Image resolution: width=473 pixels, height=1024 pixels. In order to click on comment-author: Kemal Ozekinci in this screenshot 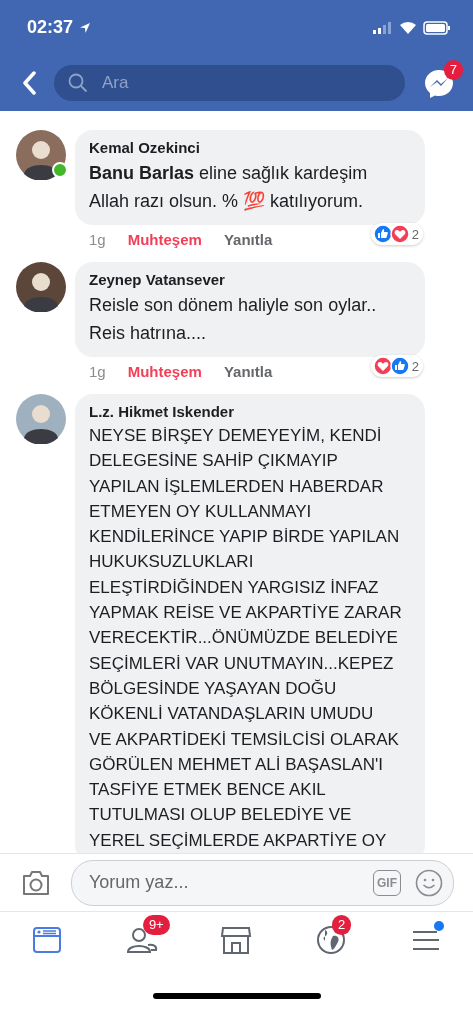, I will do `click(250, 147)`.